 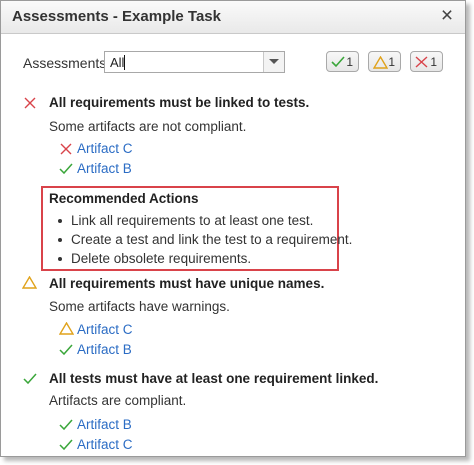 I want to click on chevron-down-icon, so click(x=274, y=61).